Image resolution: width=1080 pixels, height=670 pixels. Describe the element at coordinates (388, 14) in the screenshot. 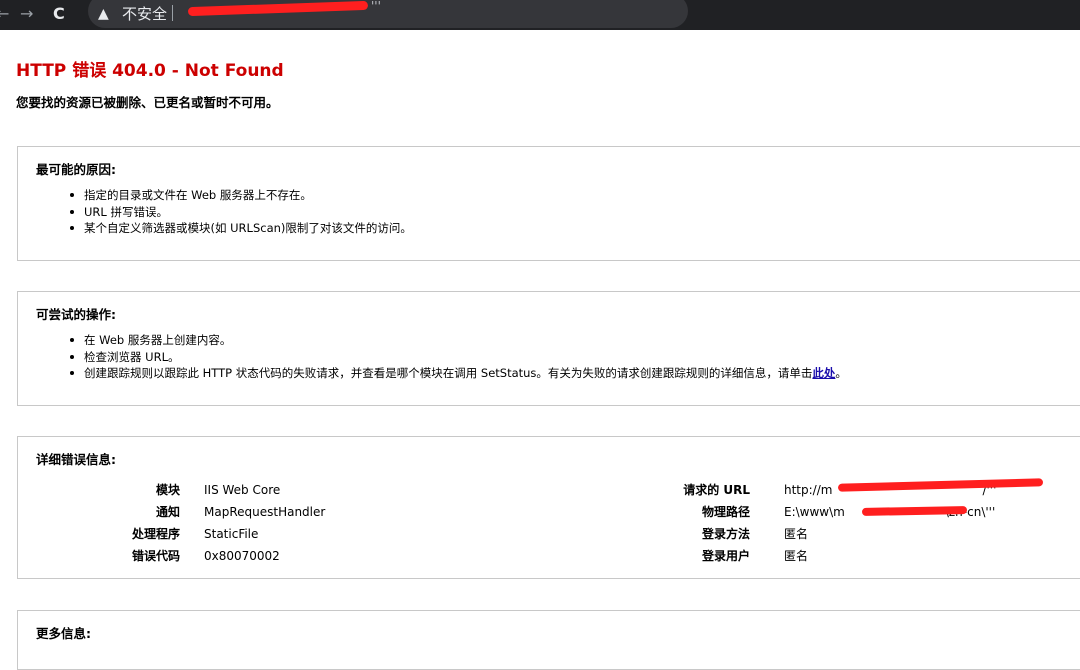

I see `address-bar: ▲ 不安全 '''` at that location.